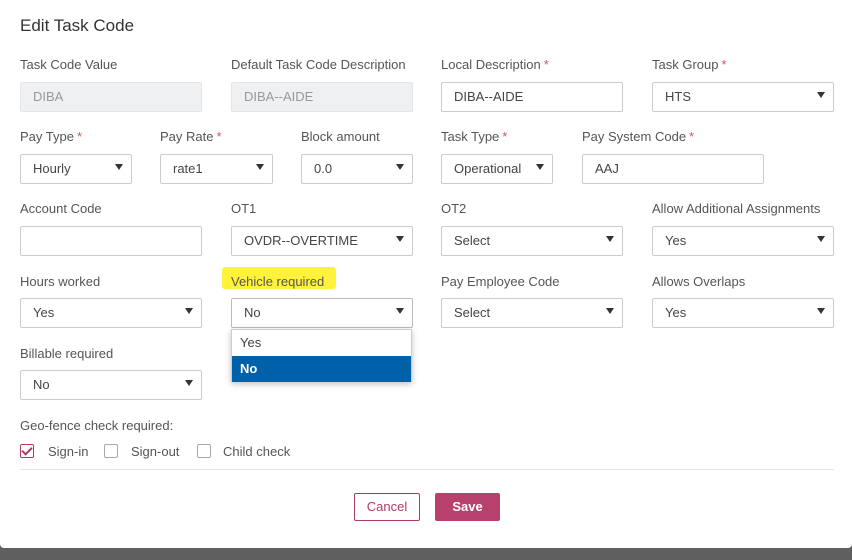 This screenshot has width=852, height=560. I want to click on ot2-select: Select, so click(532, 241).